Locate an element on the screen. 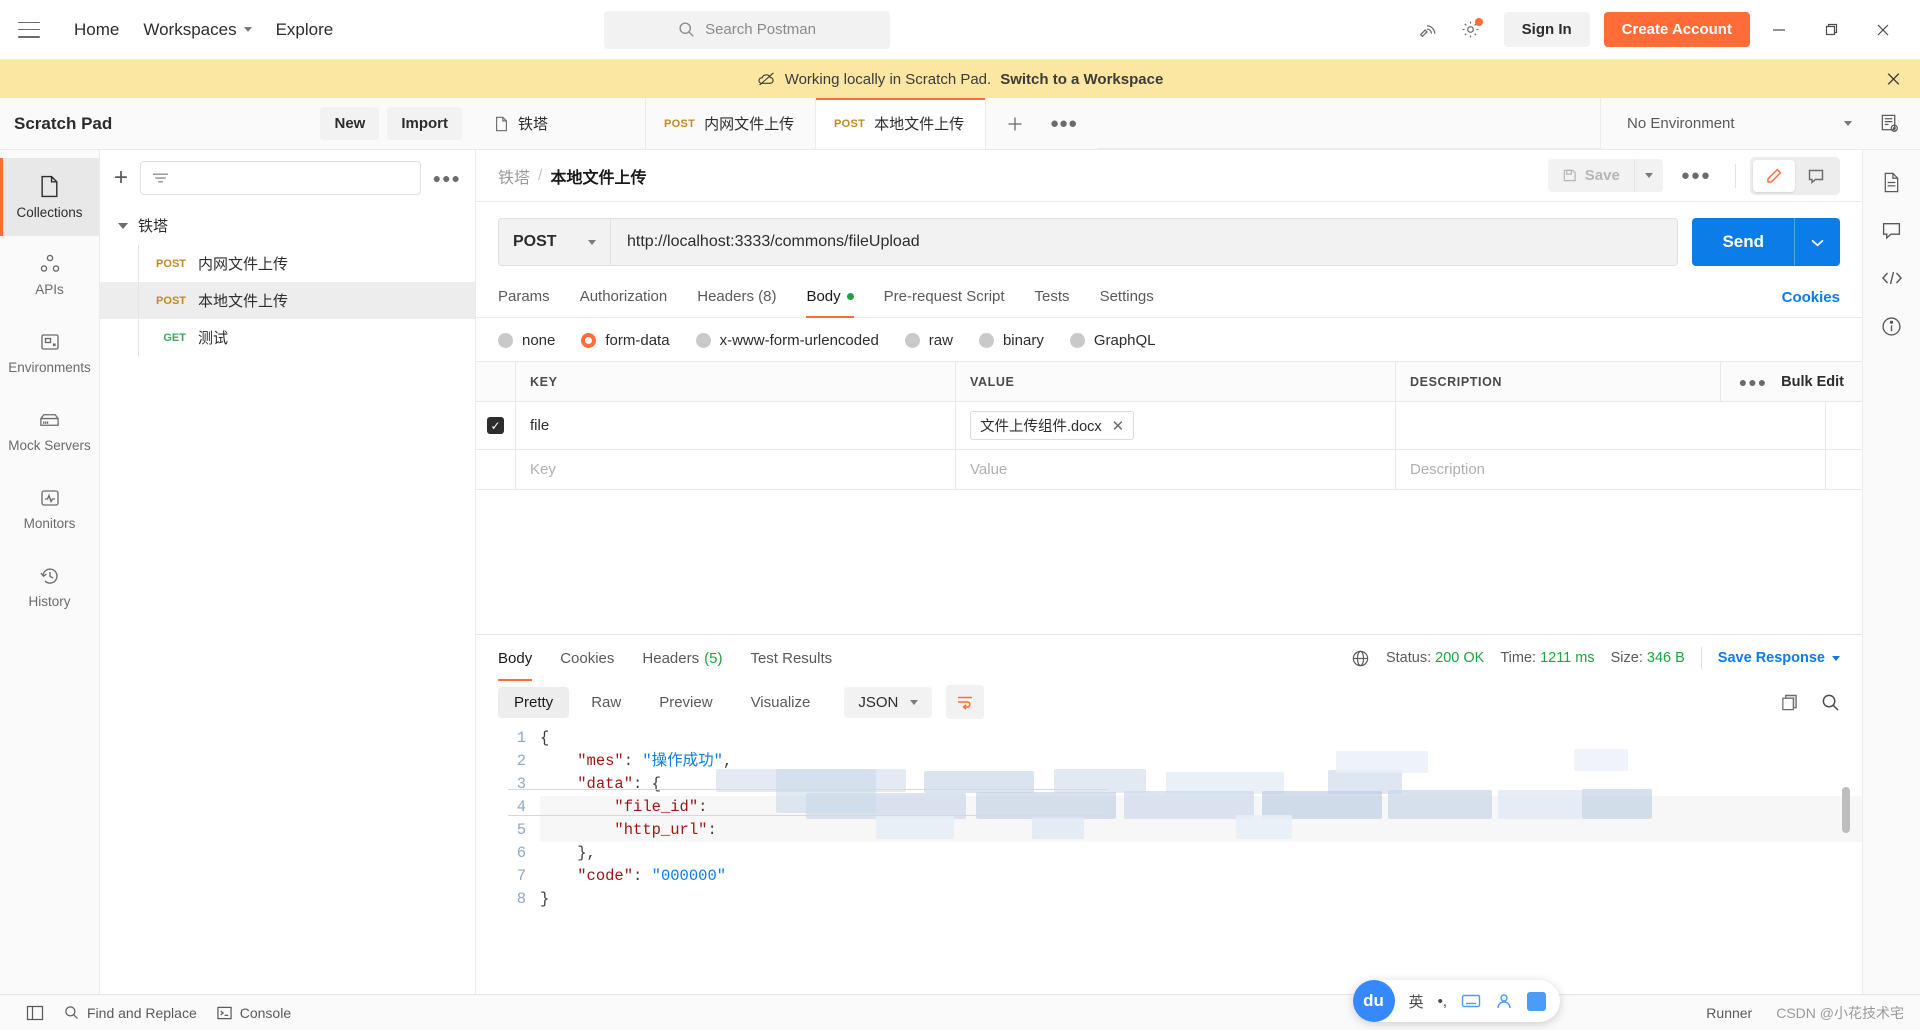 The height and width of the screenshot is (1030, 1920). view-tab-preview: Preview is located at coordinates (685, 702).